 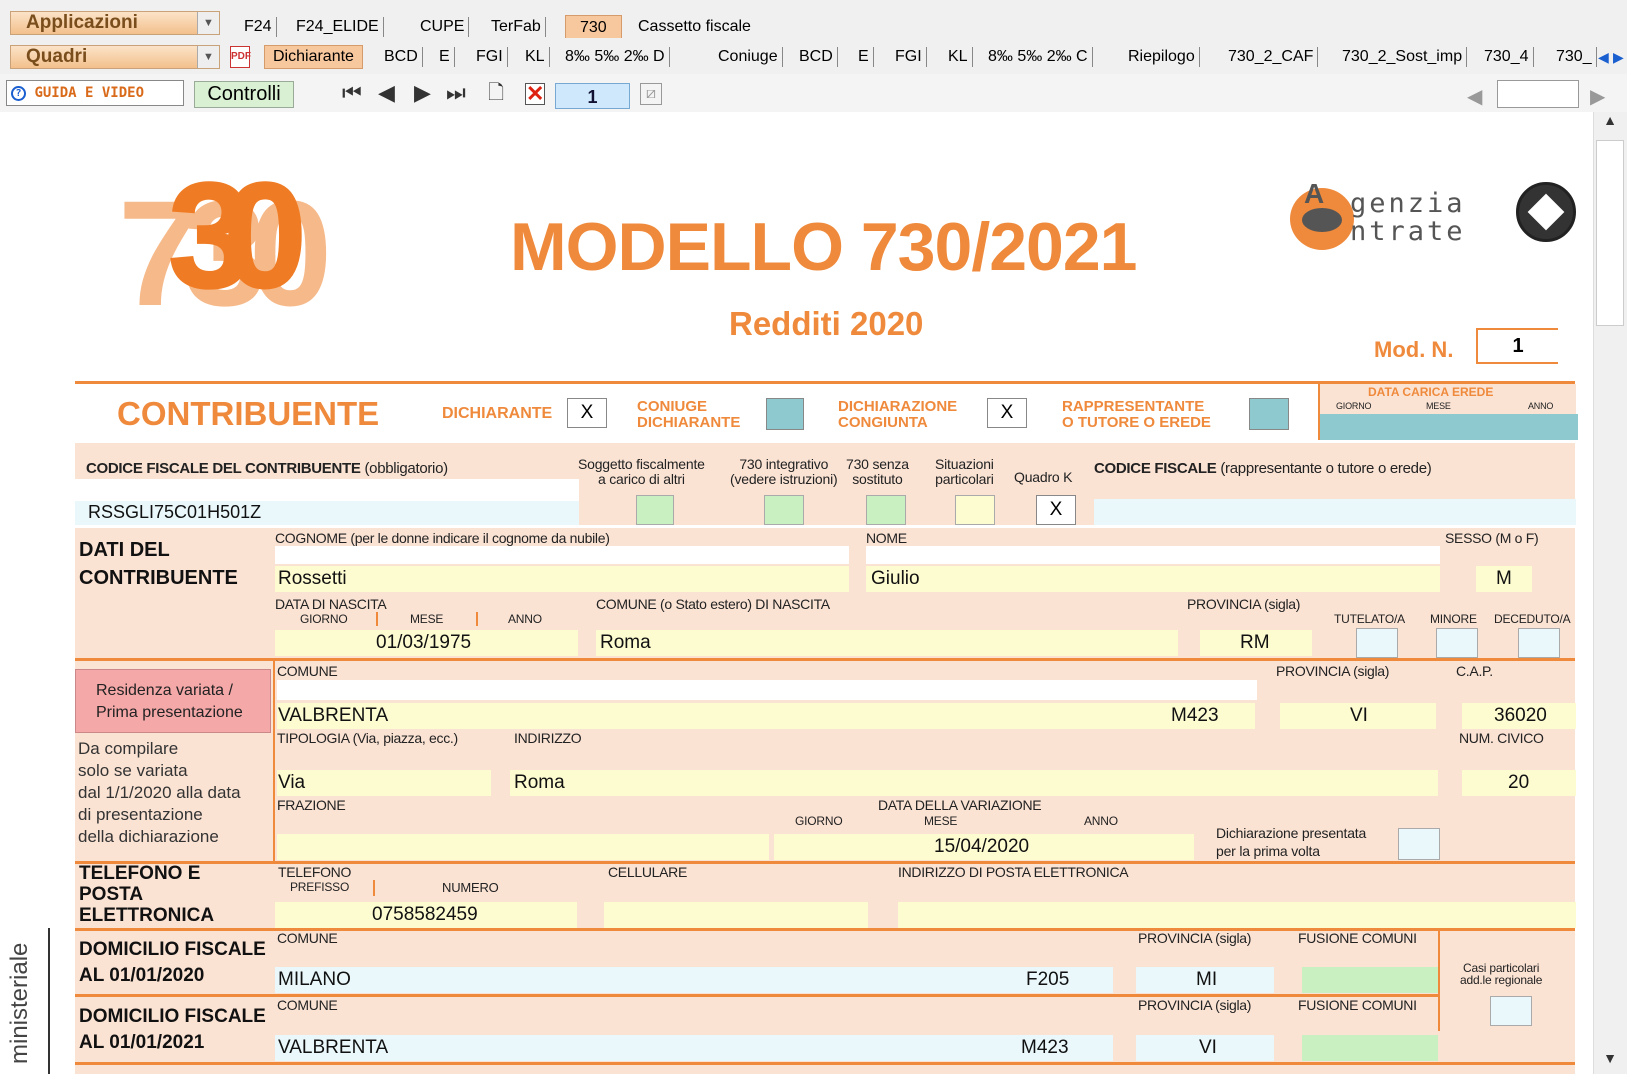 I want to click on quadri-tab-11: 8‰ 5‰ 2‰ C, so click(x=1038, y=57).